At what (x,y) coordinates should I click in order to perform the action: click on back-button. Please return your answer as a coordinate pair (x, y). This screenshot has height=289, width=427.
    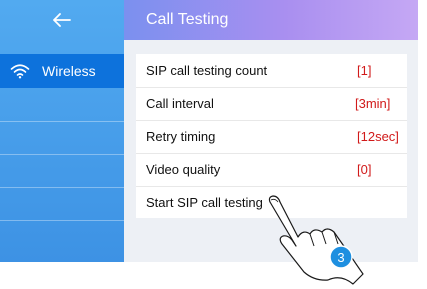
    Looking at the image, I should click on (62, 20).